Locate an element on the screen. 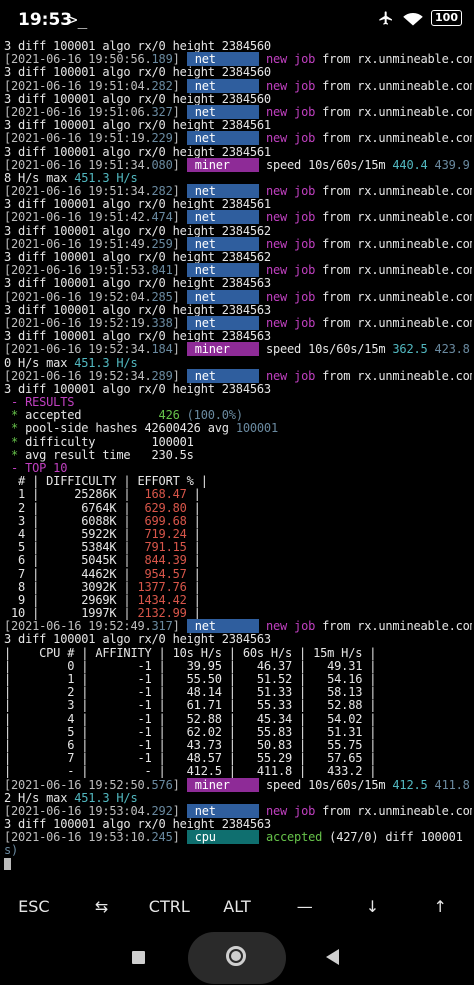  terminal-text: | 2 | -1 | 48.14 | 51.33 | 58.13 | is located at coordinates (190, 692).